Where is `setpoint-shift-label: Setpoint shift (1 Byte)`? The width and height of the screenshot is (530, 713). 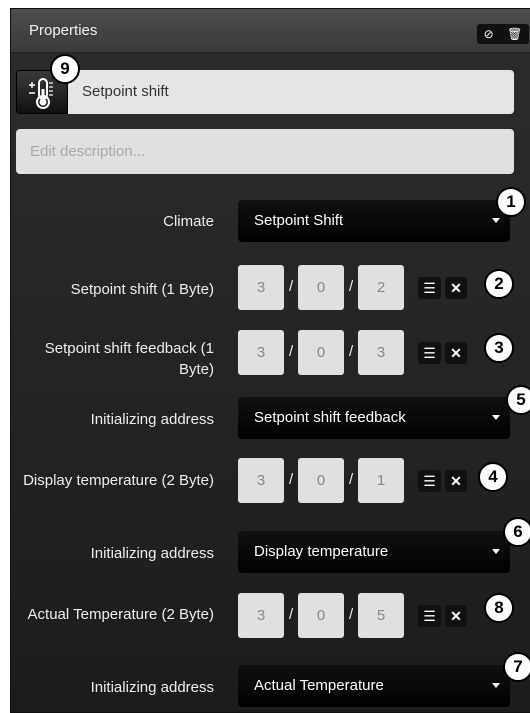
setpoint-shift-label: Setpoint shift (1 Byte) is located at coordinates (142, 289).